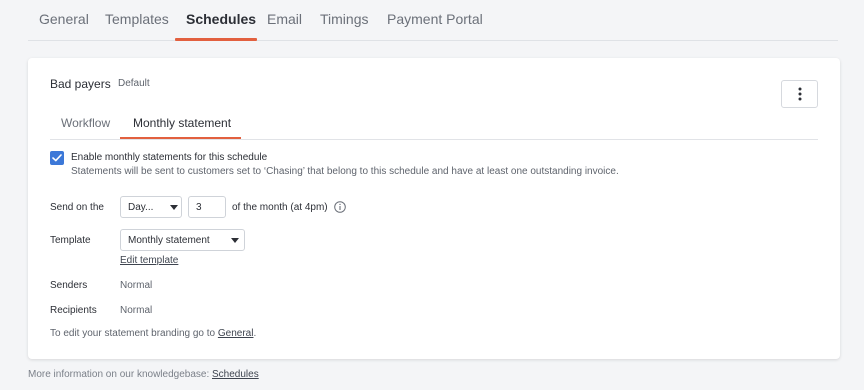 The image size is (864, 390). Describe the element at coordinates (120, 374) in the screenshot. I see `knowledgebase-note-text: More information on our knowledgebase:` at that location.